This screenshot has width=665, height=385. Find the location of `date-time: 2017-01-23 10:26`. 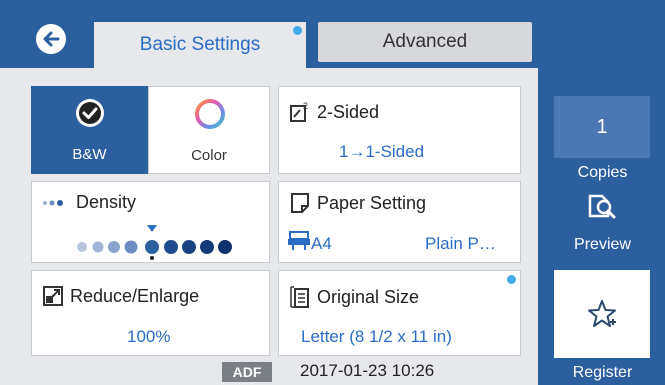

date-time: 2017-01-23 10:26 is located at coordinates (367, 370).